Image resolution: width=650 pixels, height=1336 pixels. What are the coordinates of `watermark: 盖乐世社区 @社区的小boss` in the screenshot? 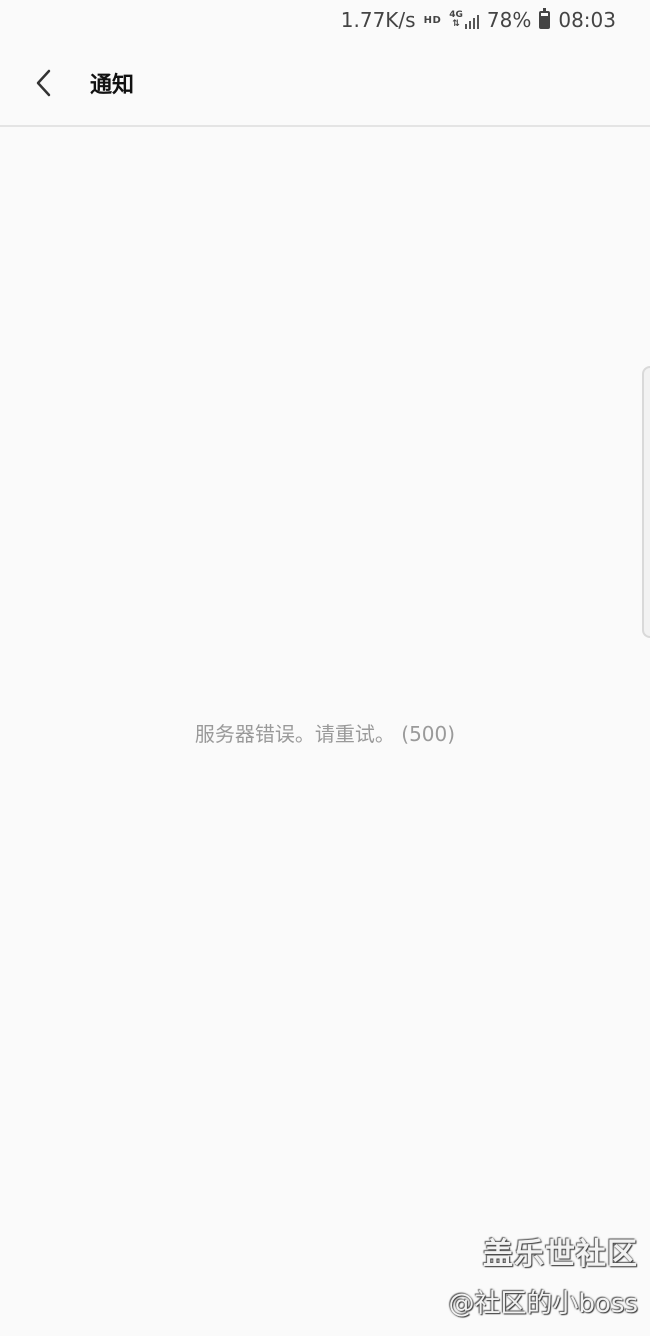 It's located at (543, 1274).